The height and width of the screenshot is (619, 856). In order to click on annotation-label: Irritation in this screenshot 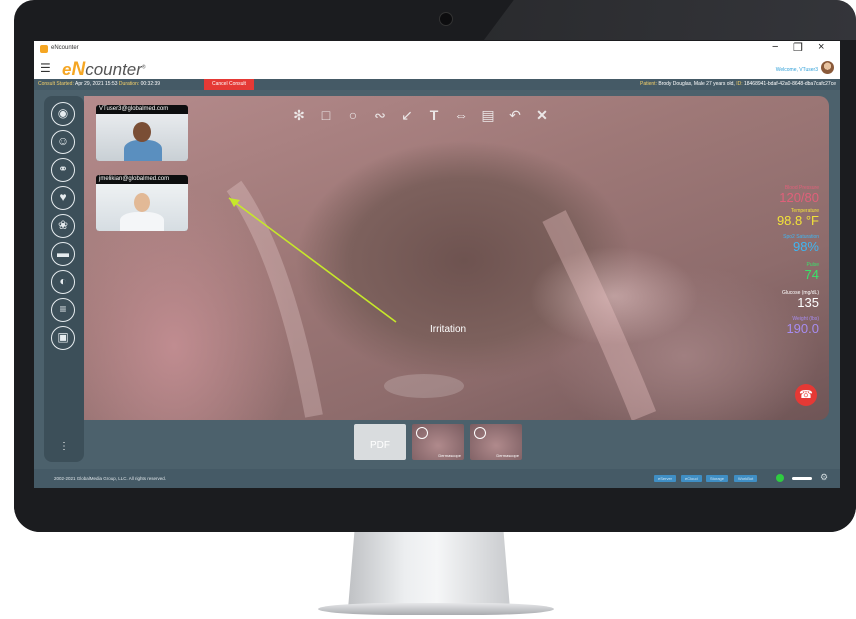, I will do `click(448, 329)`.